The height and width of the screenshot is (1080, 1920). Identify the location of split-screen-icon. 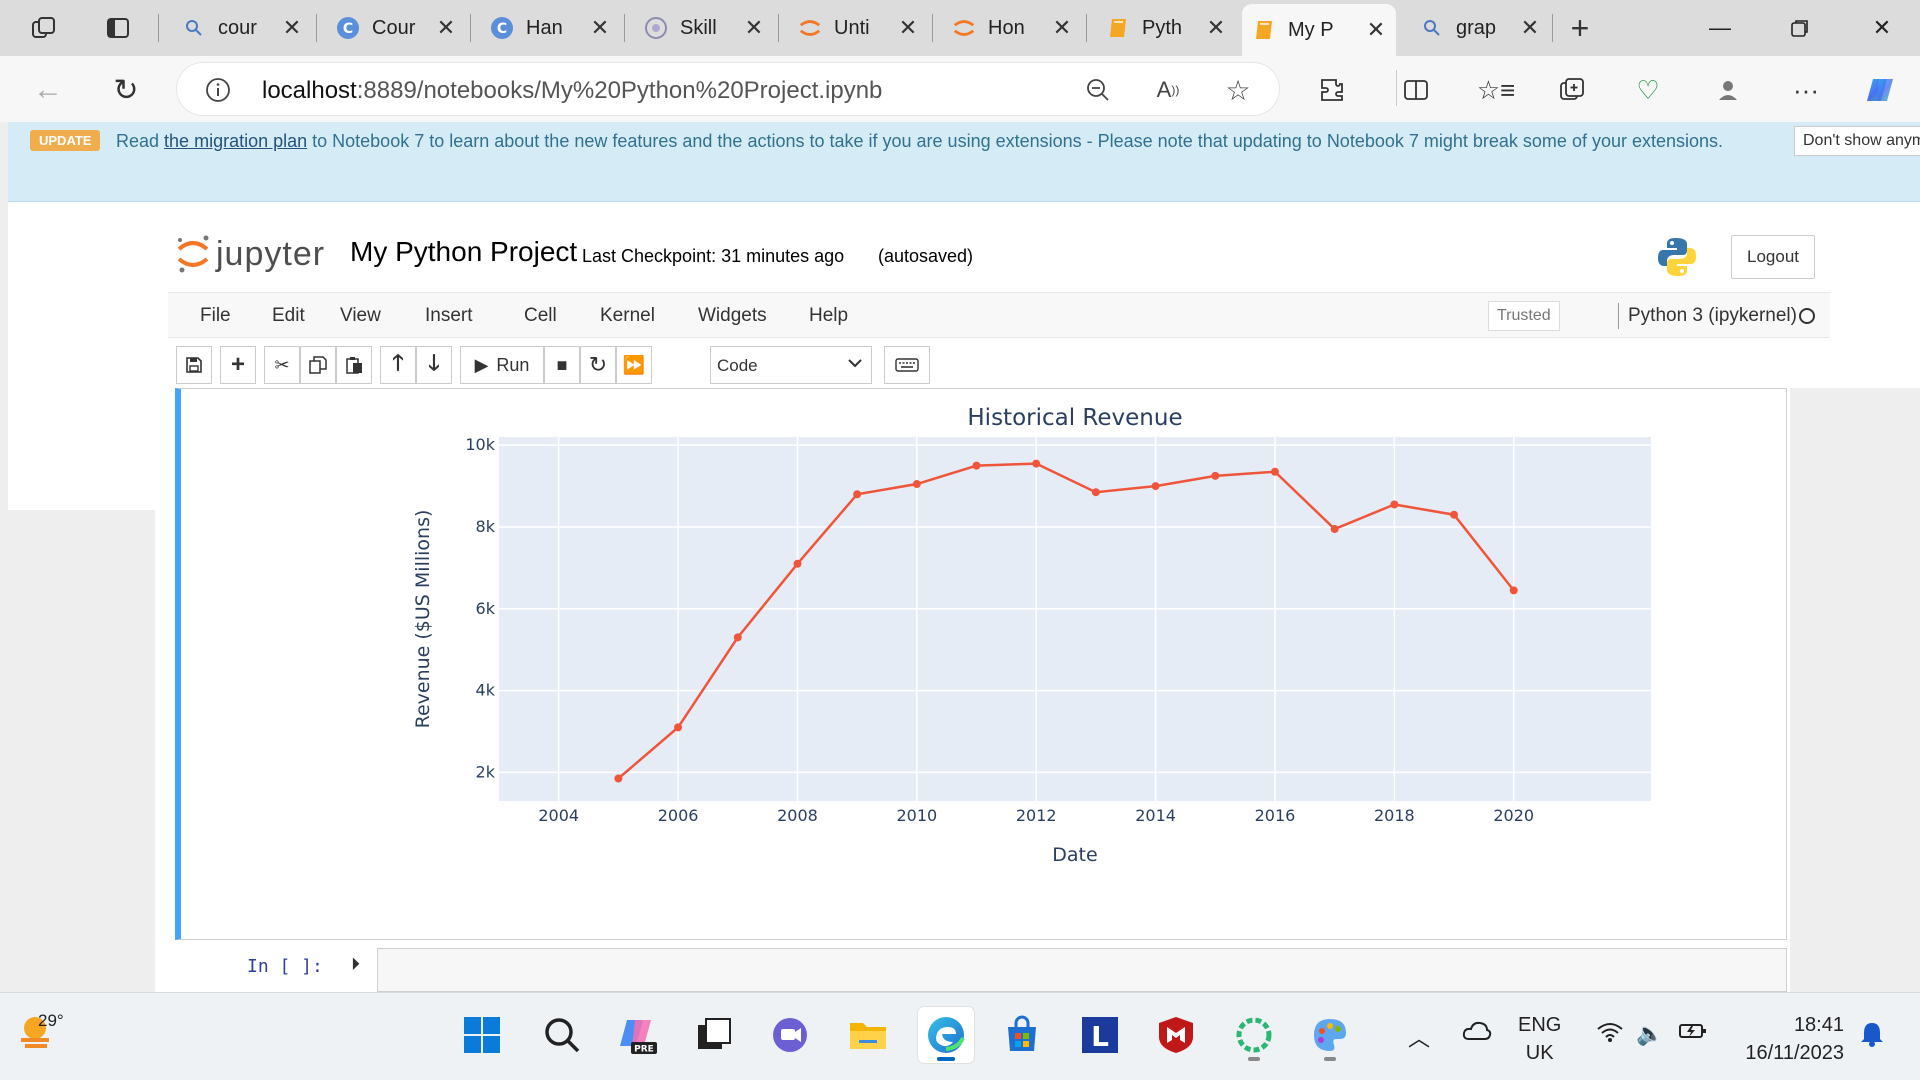
(1416, 90).